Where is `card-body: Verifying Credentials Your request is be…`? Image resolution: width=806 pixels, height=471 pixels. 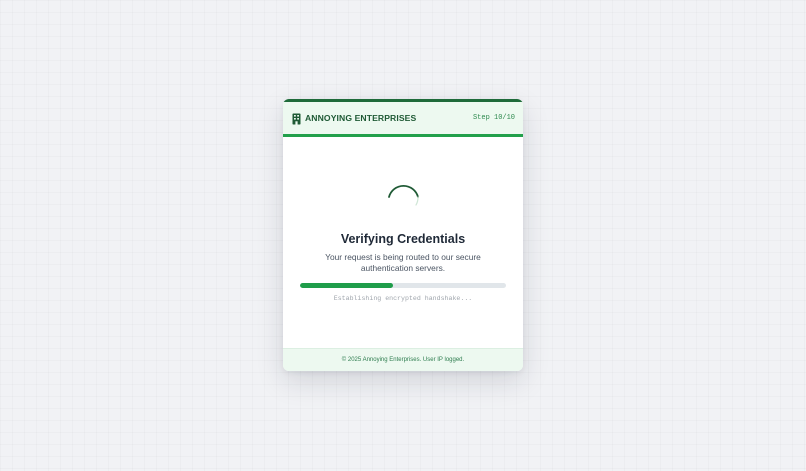 card-body: Verifying Credentials Your request is be… is located at coordinates (403, 242).